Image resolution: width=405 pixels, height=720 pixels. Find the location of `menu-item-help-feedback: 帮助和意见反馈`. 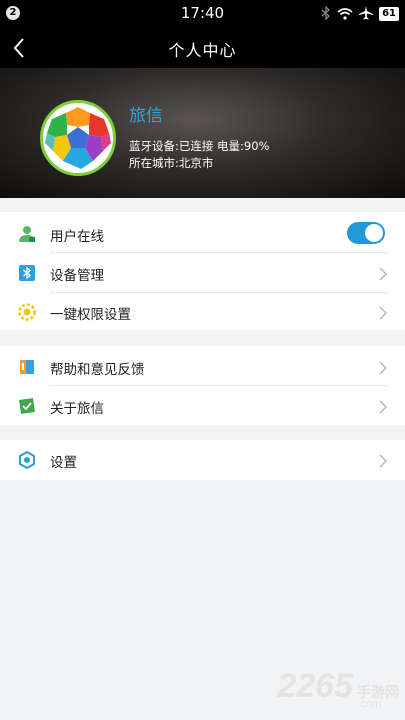

menu-item-help-feedback: 帮助和意见反馈 is located at coordinates (202, 366).